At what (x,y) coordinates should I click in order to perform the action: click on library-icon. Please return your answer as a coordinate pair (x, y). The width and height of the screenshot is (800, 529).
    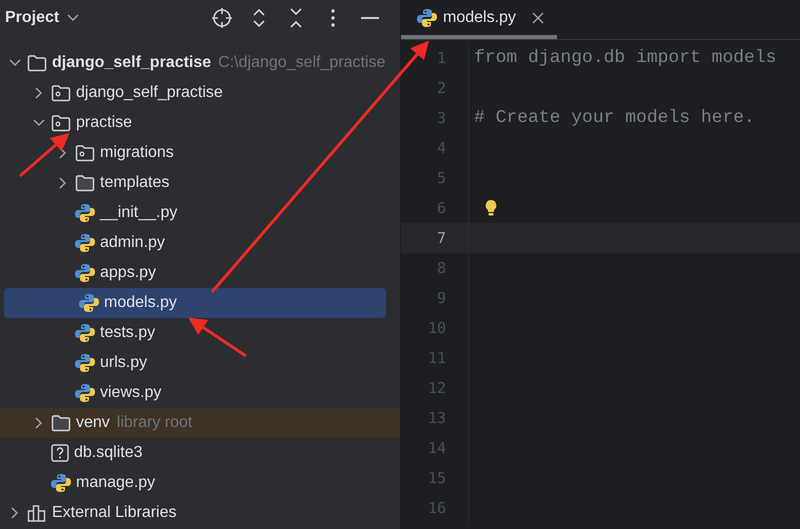
    Looking at the image, I should click on (37, 513).